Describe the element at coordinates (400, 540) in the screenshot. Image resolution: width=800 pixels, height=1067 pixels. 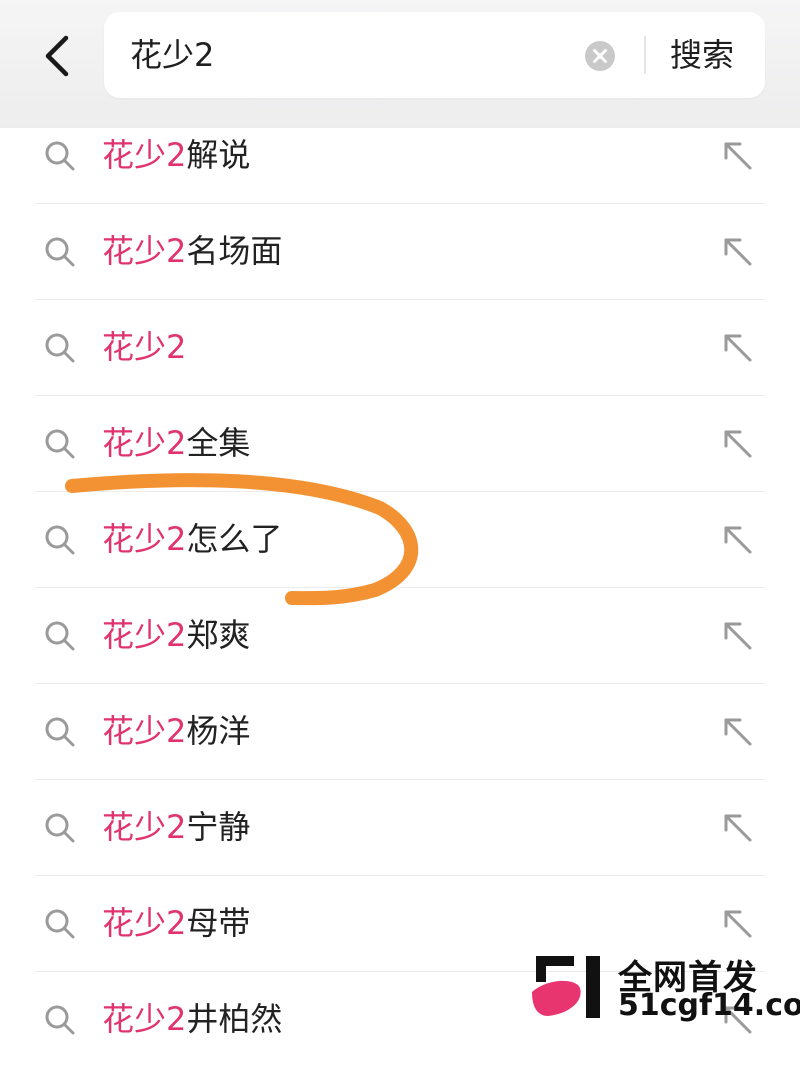
I see `suggestion-item: 花少2怎么了` at that location.